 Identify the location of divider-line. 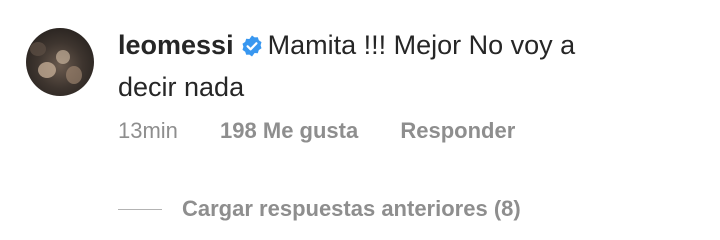
(140, 209).